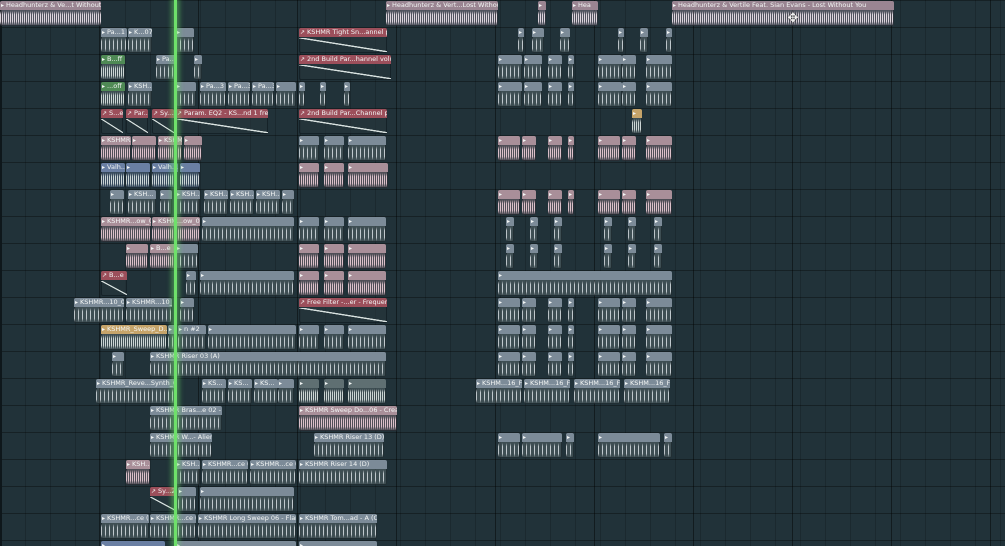 This screenshot has height=546, width=1005. I want to click on clip-header: ▸ n #2, so click(192, 329).